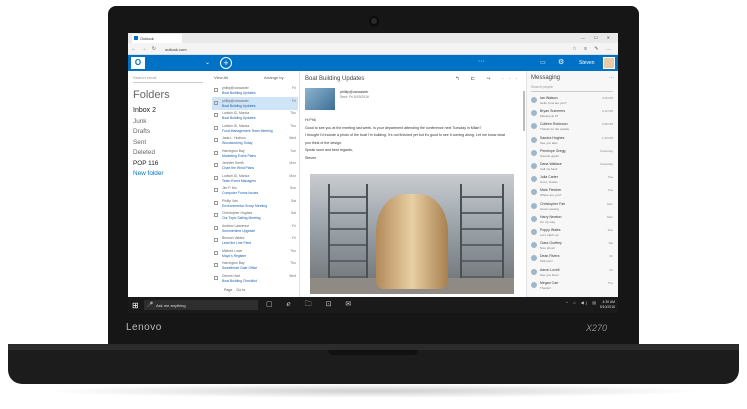  What do you see at coordinates (597, 37) in the screenshot?
I see `window-controls: — ☐ ✕` at bounding box center [597, 37].